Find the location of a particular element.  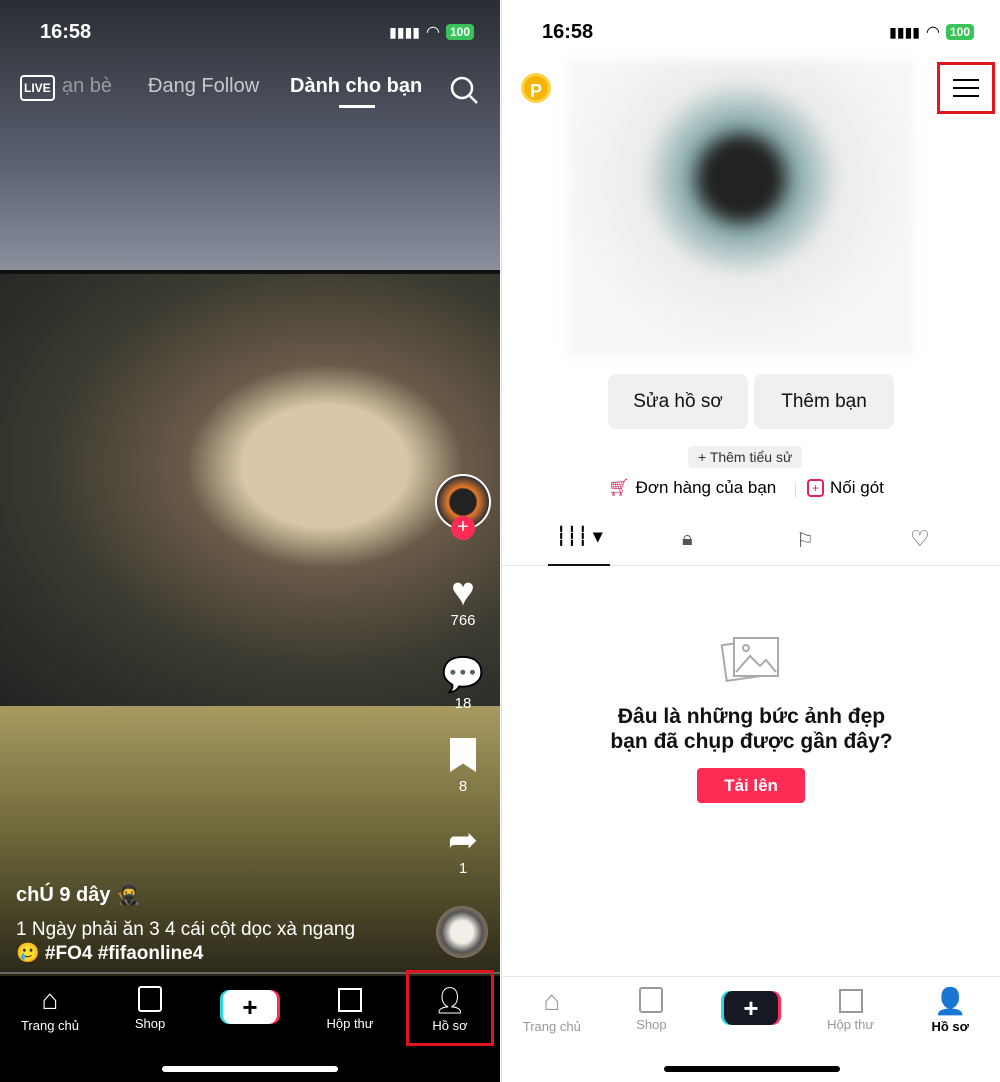

orders-label: Đơn hàng của bạn is located at coordinates (706, 487).